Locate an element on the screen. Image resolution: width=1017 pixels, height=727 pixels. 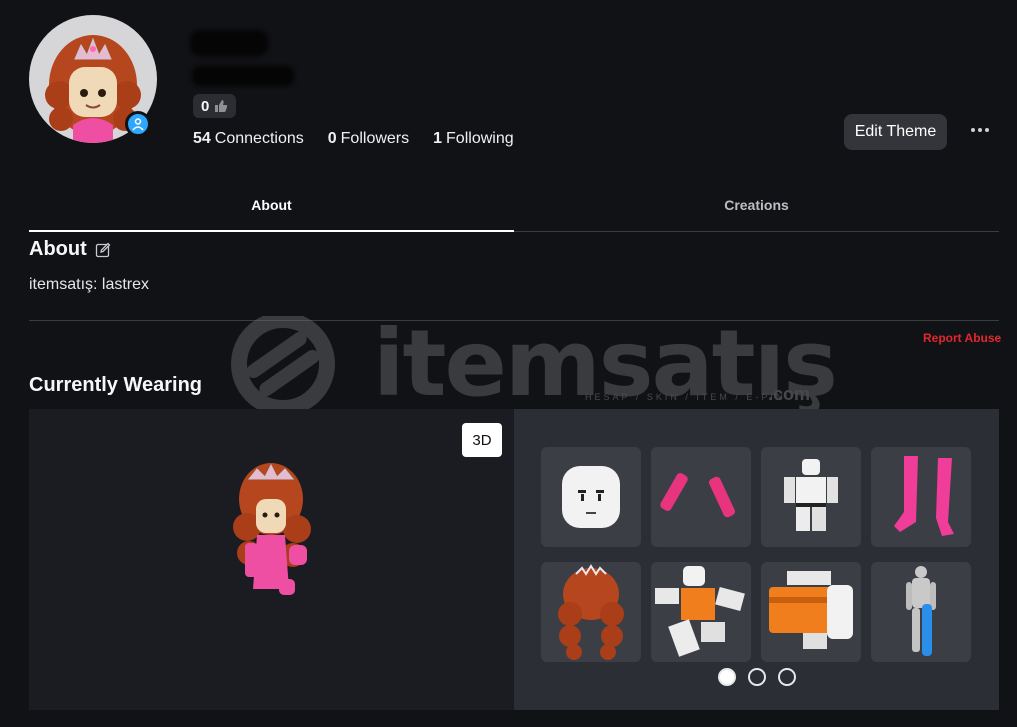
avatar-figure is located at coordinates (272, 529).